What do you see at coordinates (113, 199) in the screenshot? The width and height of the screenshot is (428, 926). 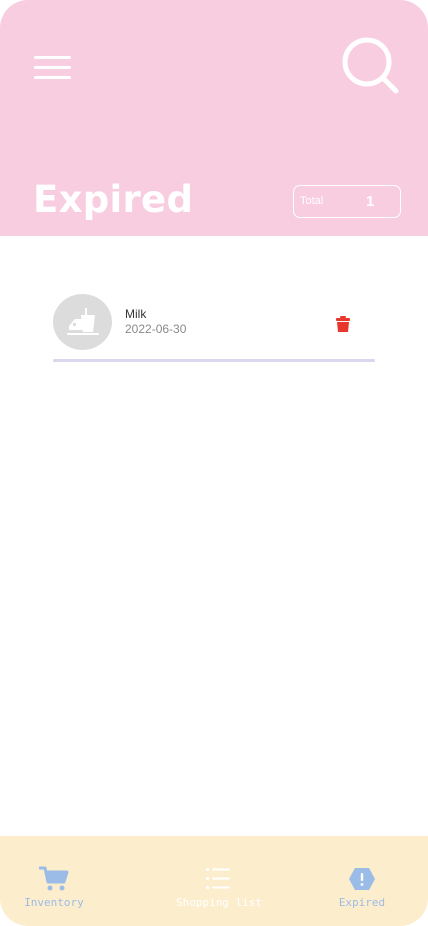 I see `page-title: Expired` at bounding box center [113, 199].